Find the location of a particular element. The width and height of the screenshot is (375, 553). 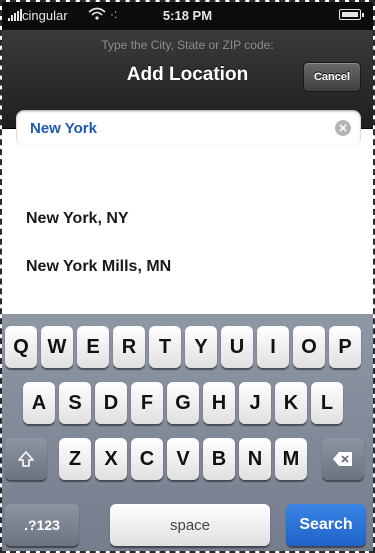

shift-icon is located at coordinates (26, 459).